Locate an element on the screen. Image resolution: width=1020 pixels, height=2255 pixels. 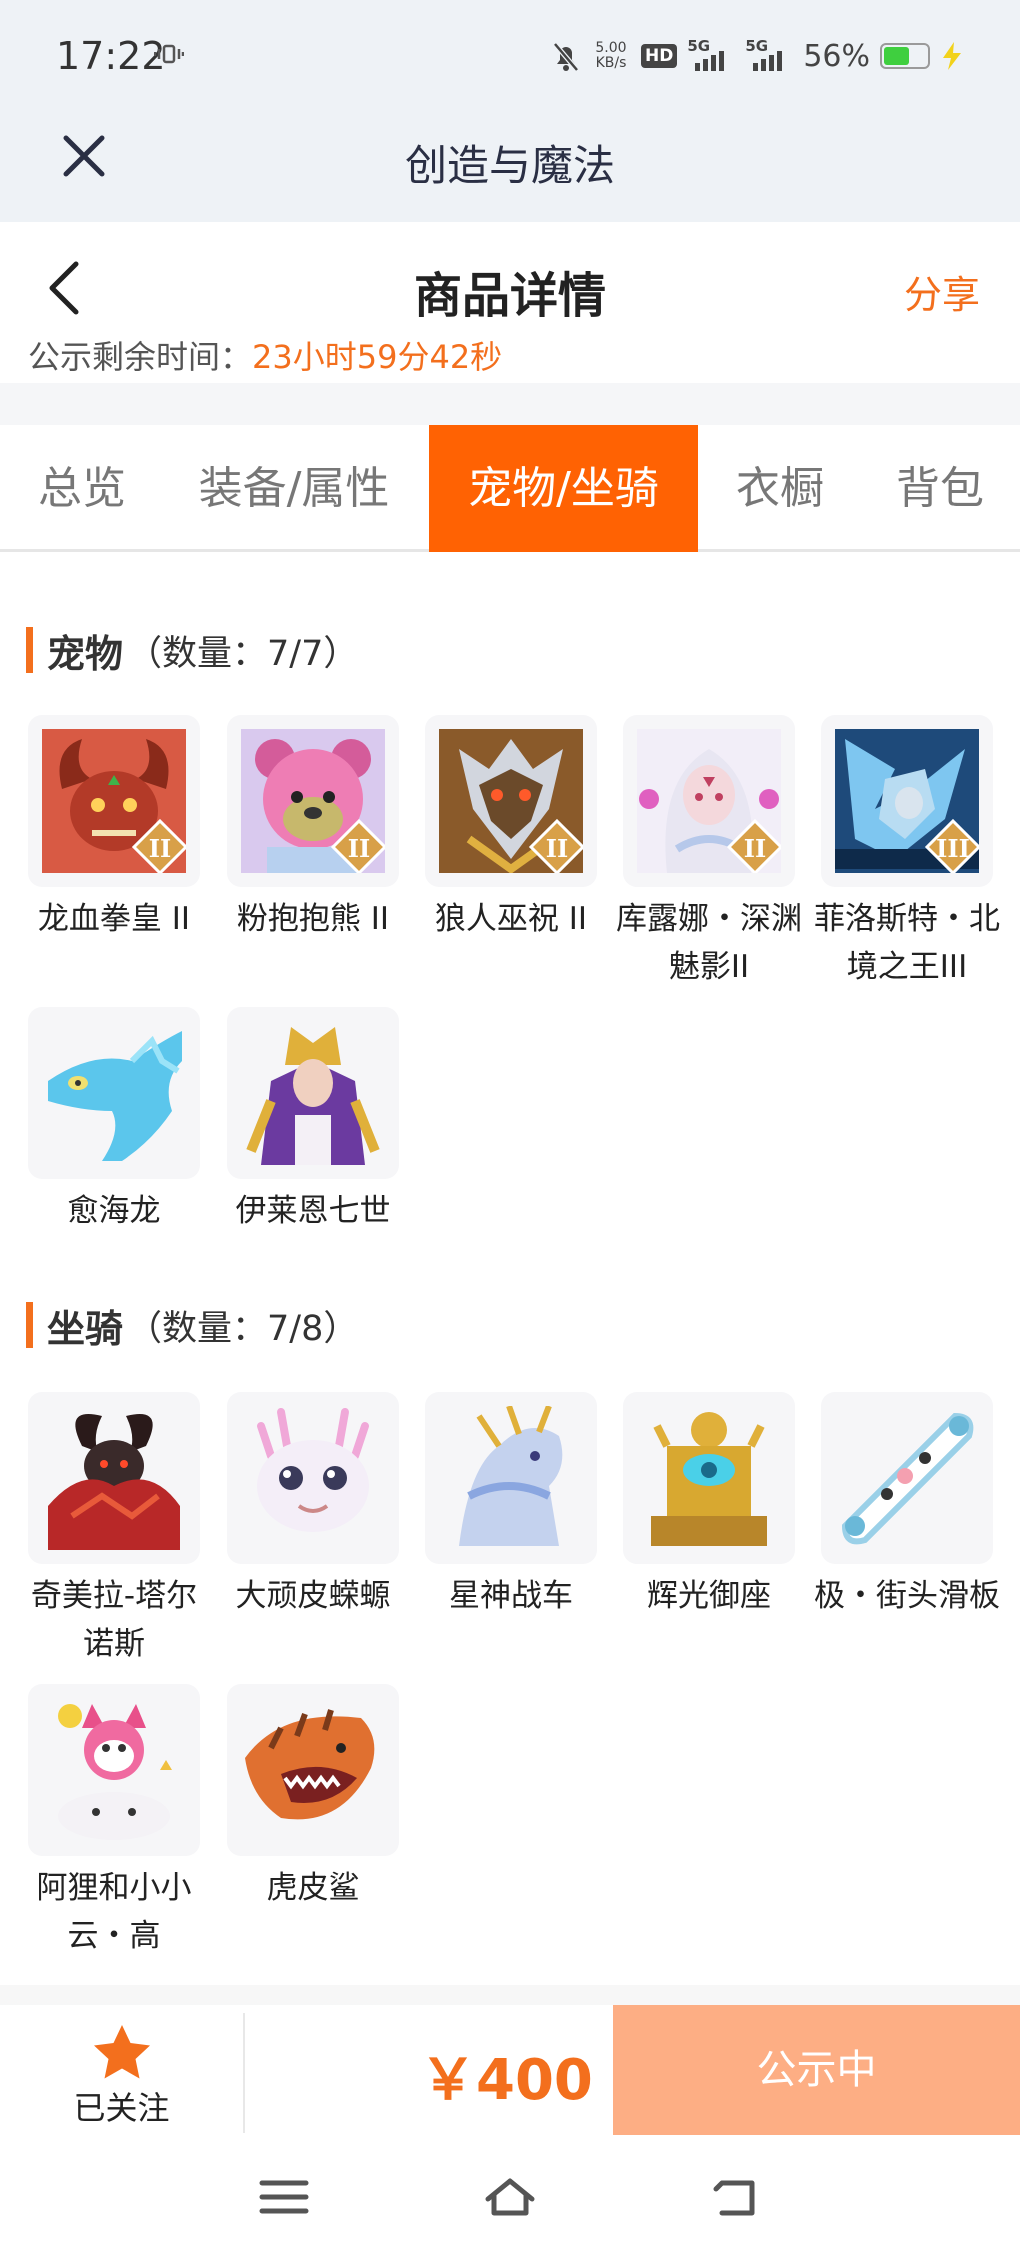
grade-badge-text: III is located at coordinates (953, 848).